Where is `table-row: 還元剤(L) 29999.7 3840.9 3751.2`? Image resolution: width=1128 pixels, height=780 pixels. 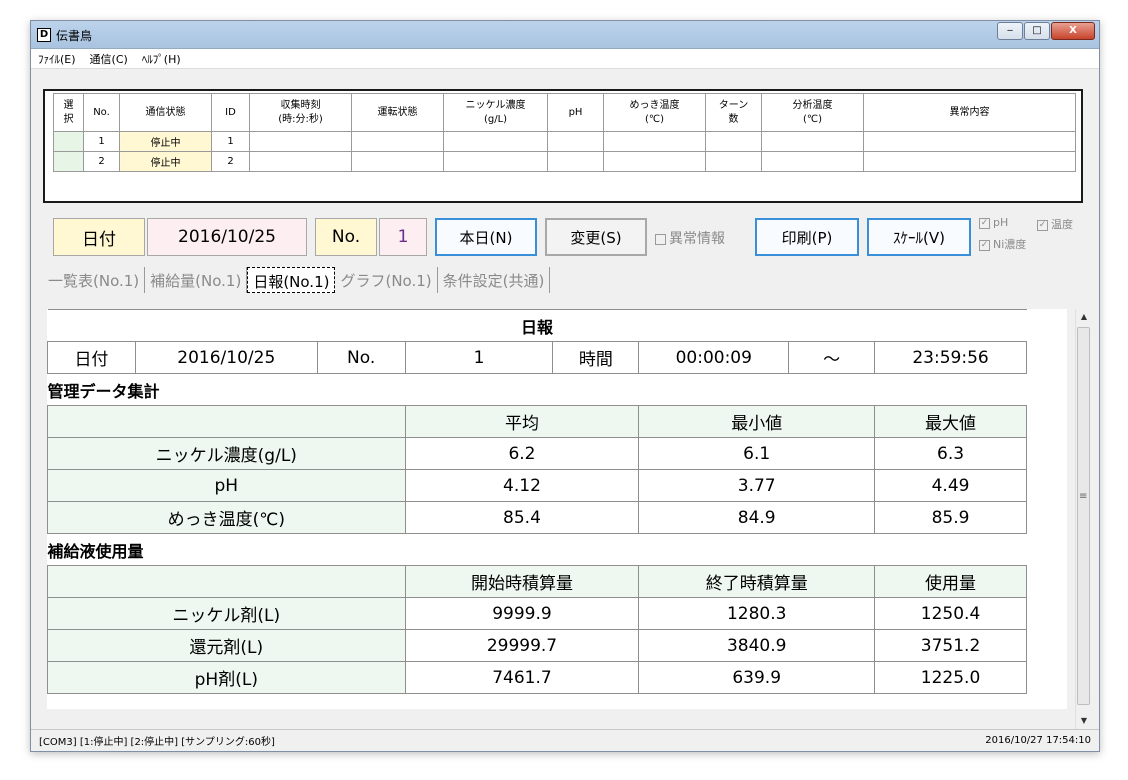 table-row: 還元剤(L) 29999.7 3840.9 3751.2 is located at coordinates (537, 645).